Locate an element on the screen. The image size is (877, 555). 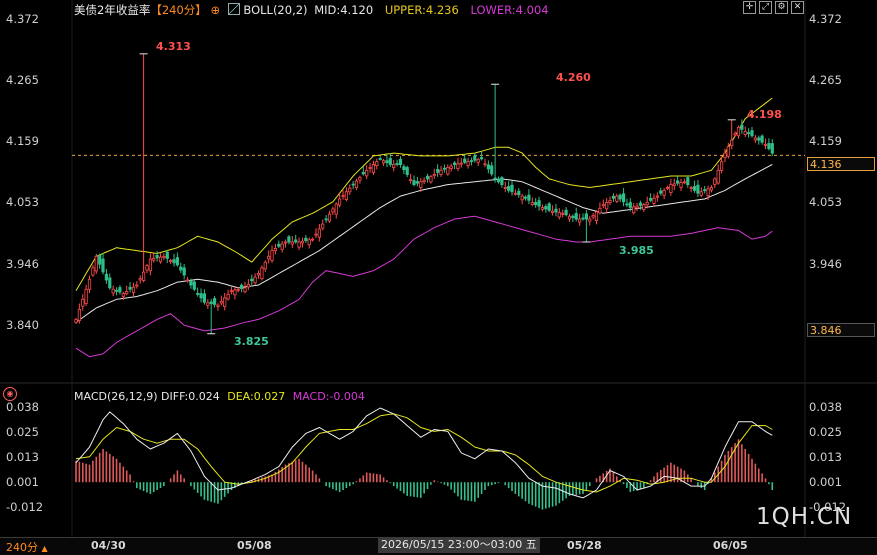
macd-hist-value: MACD:-0.004 is located at coordinates (328, 396).